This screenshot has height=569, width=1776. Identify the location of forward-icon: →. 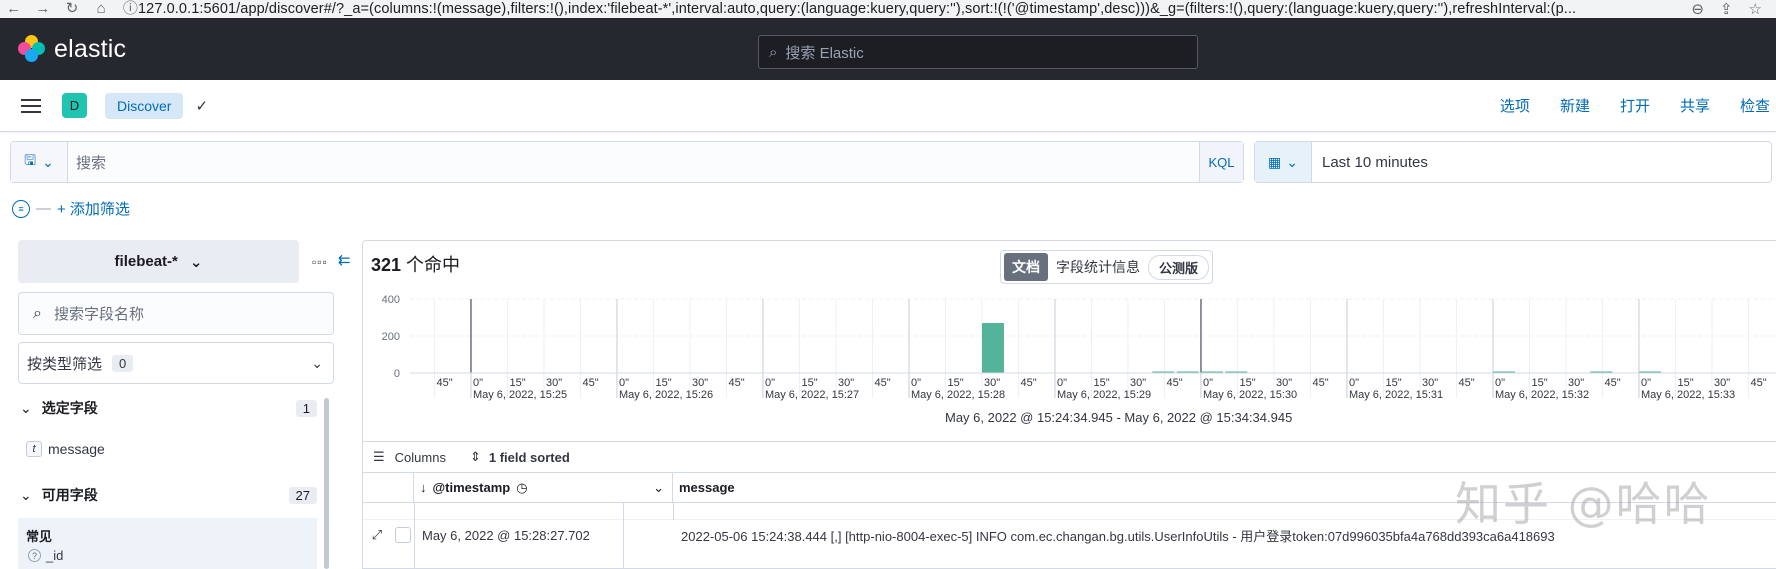
(42, 9).